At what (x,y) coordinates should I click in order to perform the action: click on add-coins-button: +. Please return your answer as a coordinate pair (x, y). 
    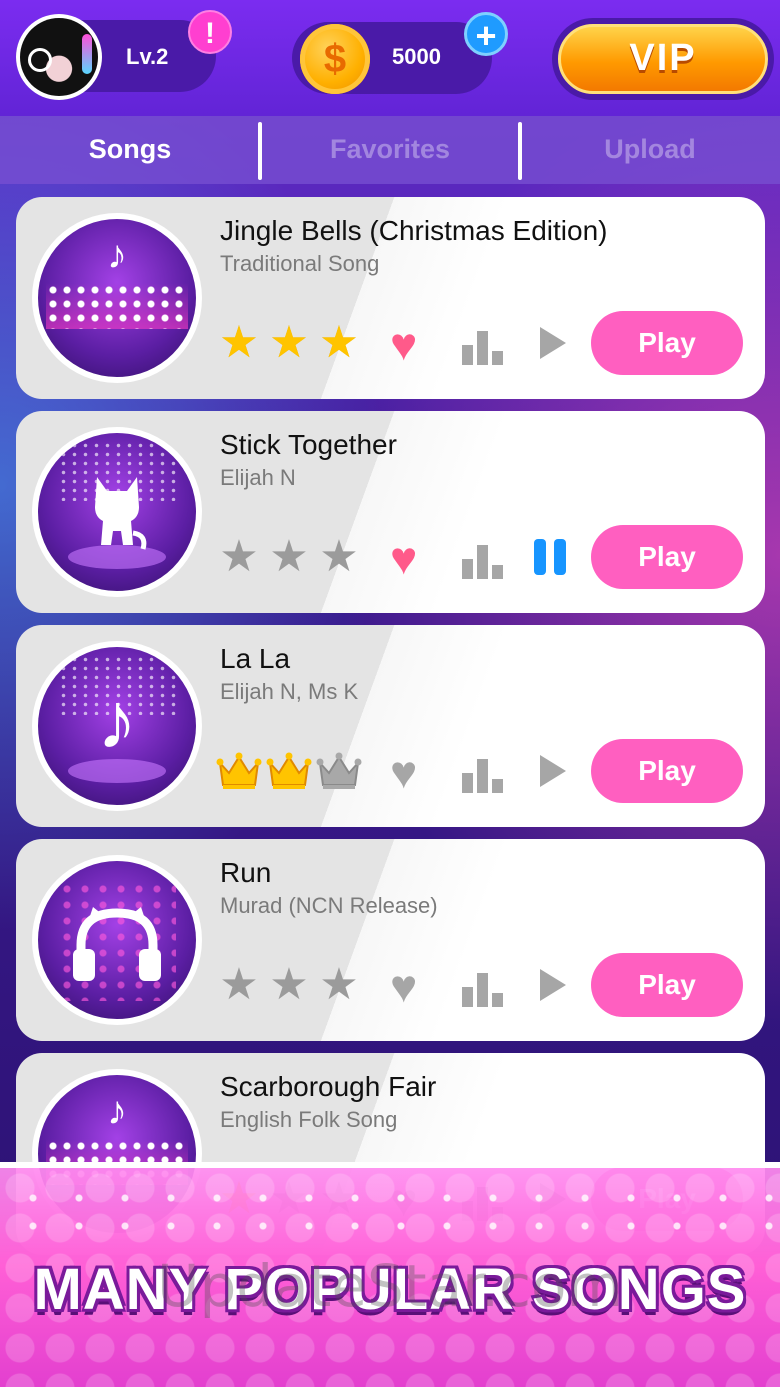
    Looking at the image, I should click on (486, 34).